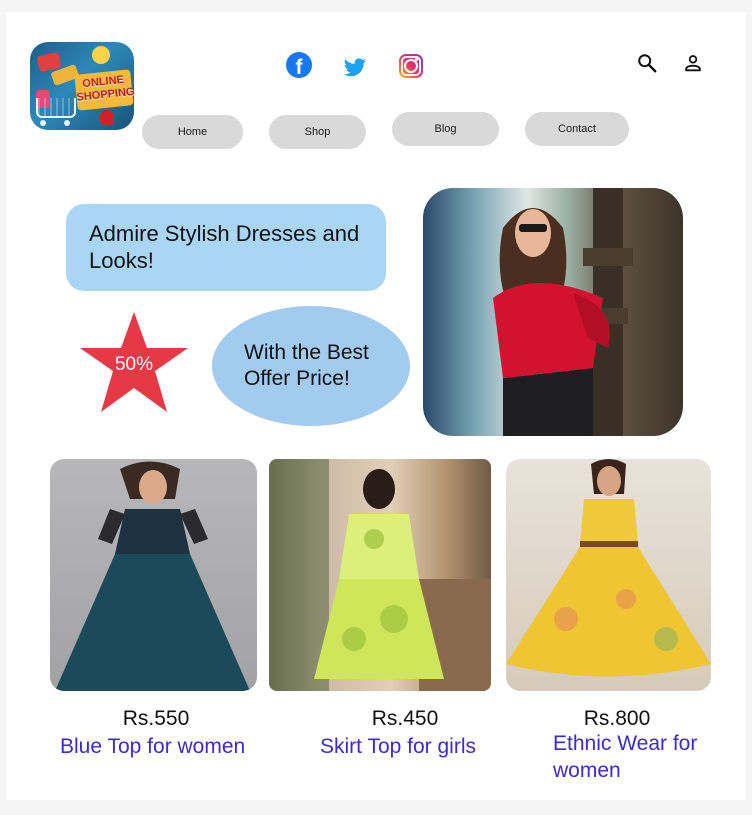 The image size is (752, 815). Describe the element at coordinates (405, 718) in the screenshot. I see `product-price-2: Rs.450` at that location.